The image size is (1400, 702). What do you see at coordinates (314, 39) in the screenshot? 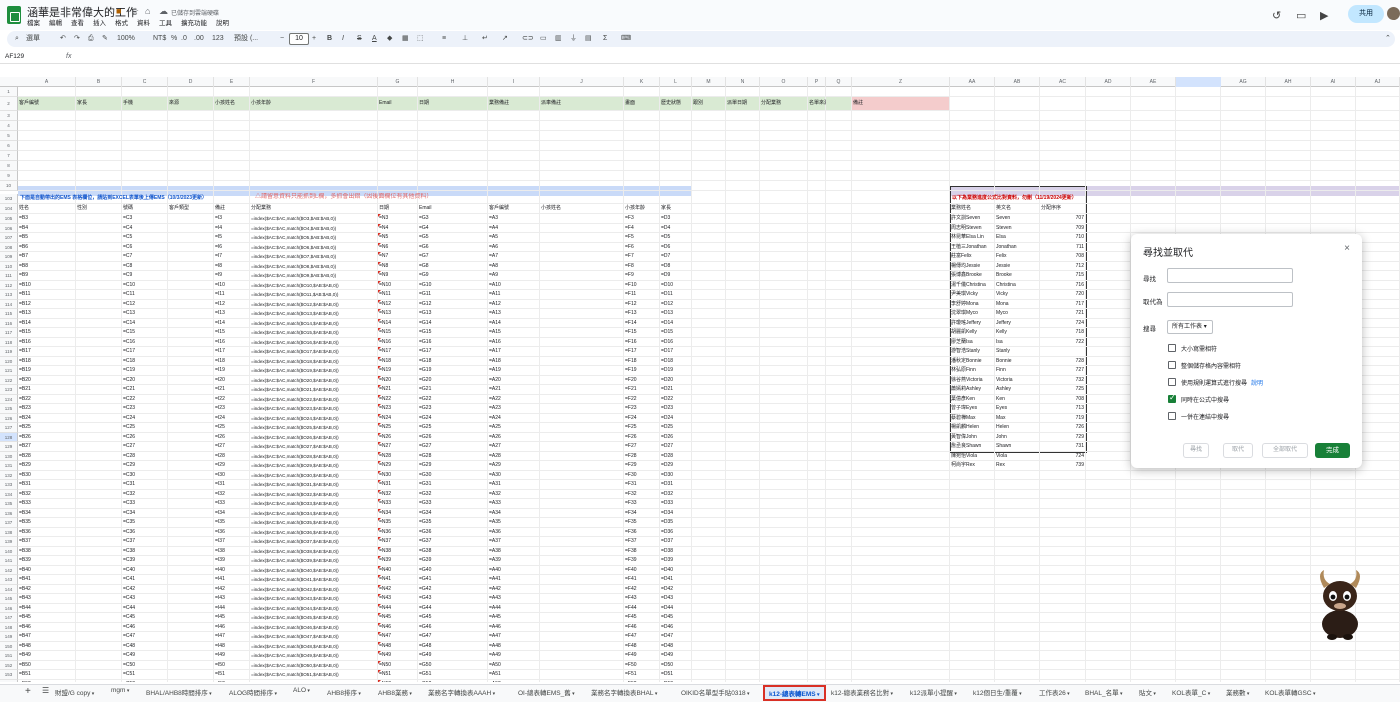
I see `increase-font-icon: +` at bounding box center [314, 39].